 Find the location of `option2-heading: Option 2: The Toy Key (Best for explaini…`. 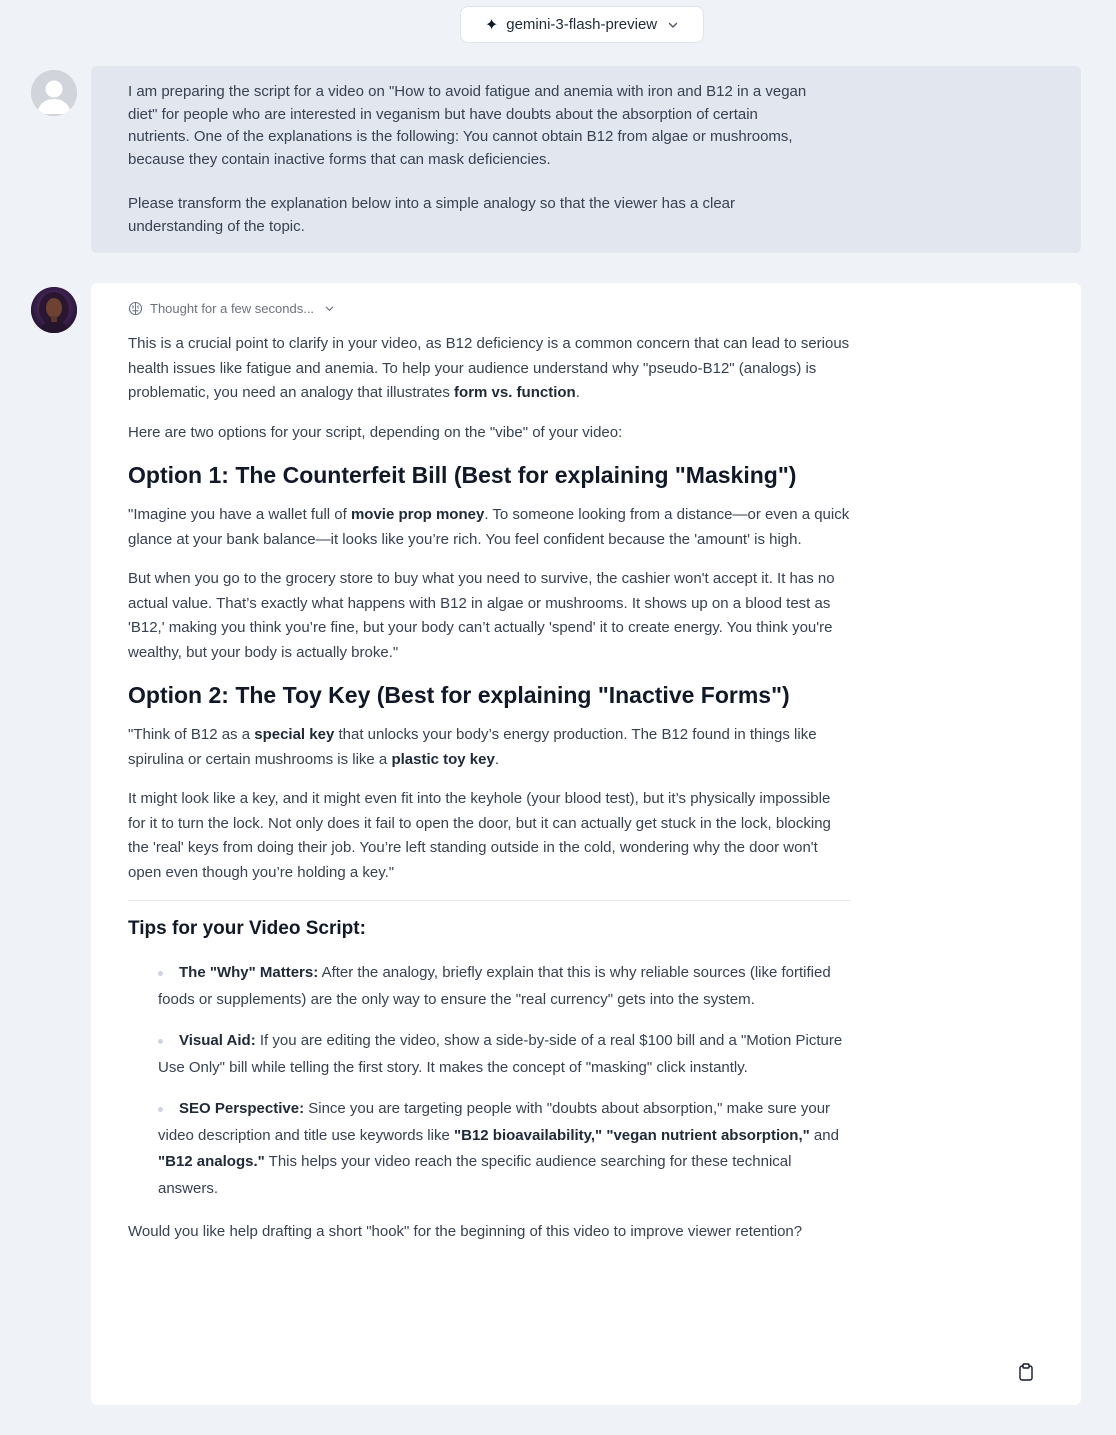

option2-heading: Option 2: The Toy Key (Best for explaini… is located at coordinates (459, 695).